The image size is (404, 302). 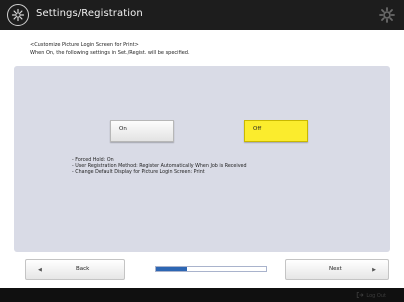 What do you see at coordinates (123, 129) in the screenshot?
I see `on-button-label: On` at bounding box center [123, 129].